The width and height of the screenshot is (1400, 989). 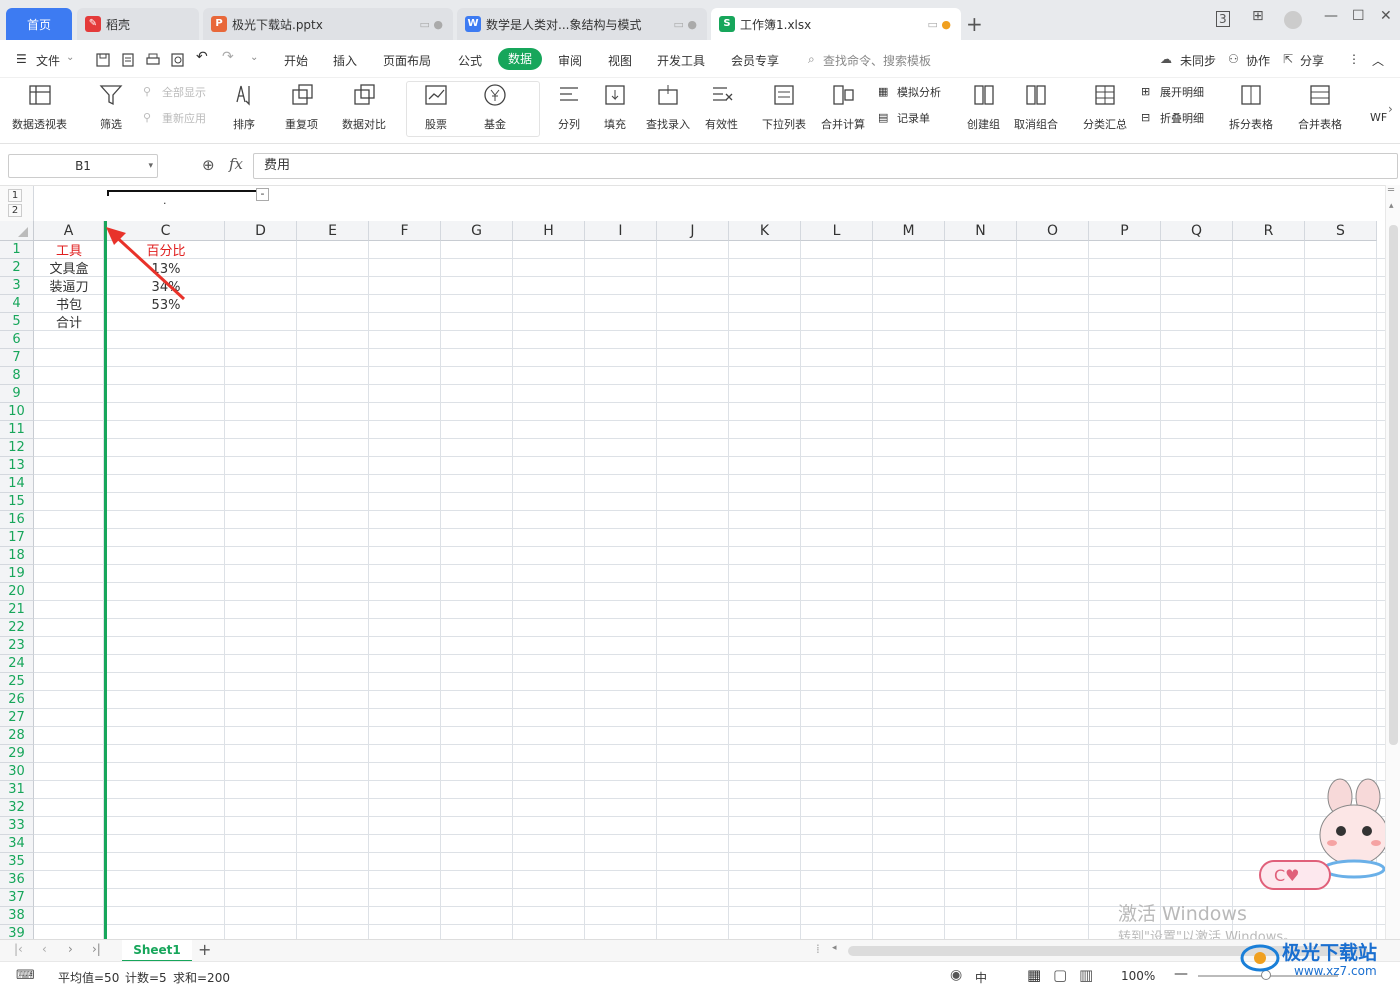 I want to click on new-tab-icon: +, so click(x=974, y=24).